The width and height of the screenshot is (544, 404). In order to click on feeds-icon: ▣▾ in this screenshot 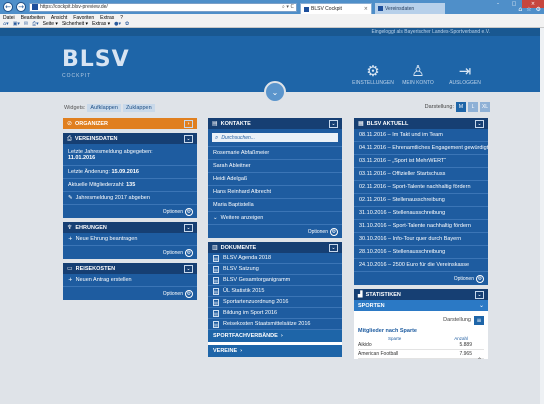, I will do `click(16, 24)`.